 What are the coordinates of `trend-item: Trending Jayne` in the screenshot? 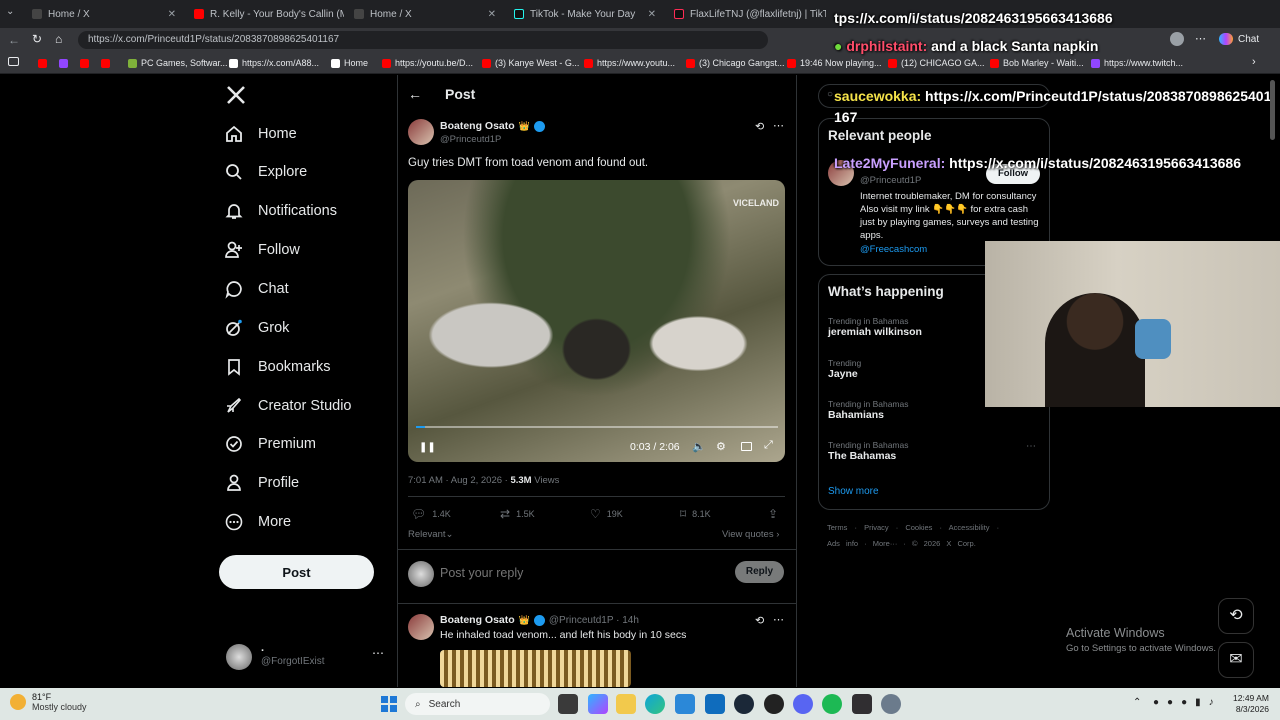 It's located at (844, 369).